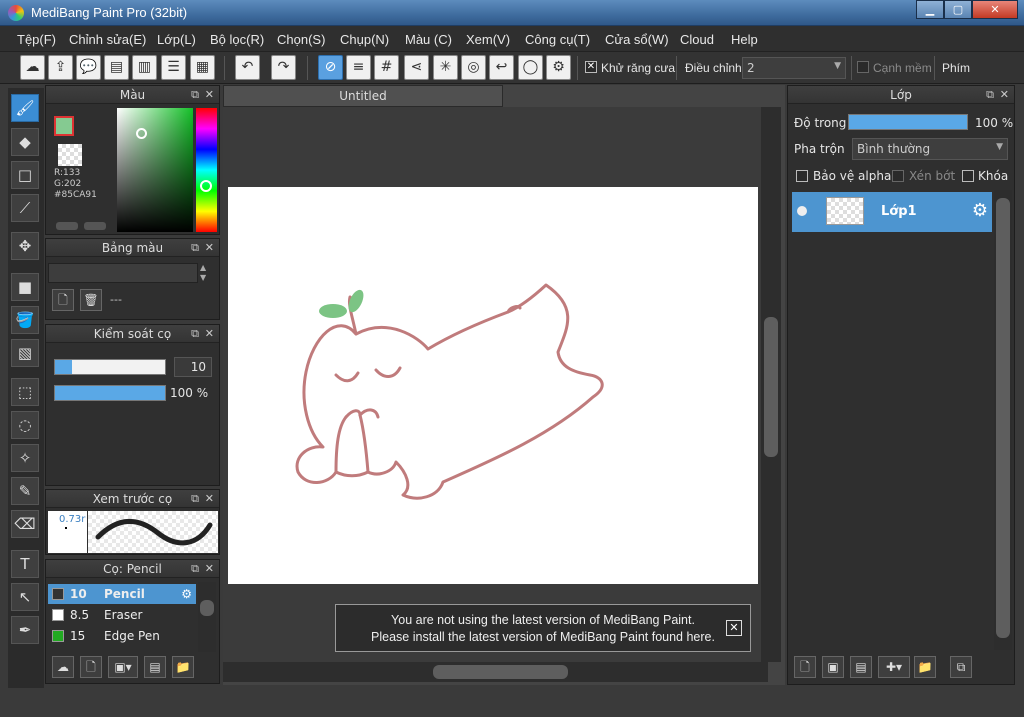 The height and width of the screenshot is (717, 1024). What do you see at coordinates (734, 628) in the screenshot?
I see `close-notice-icon: ✕` at bounding box center [734, 628].